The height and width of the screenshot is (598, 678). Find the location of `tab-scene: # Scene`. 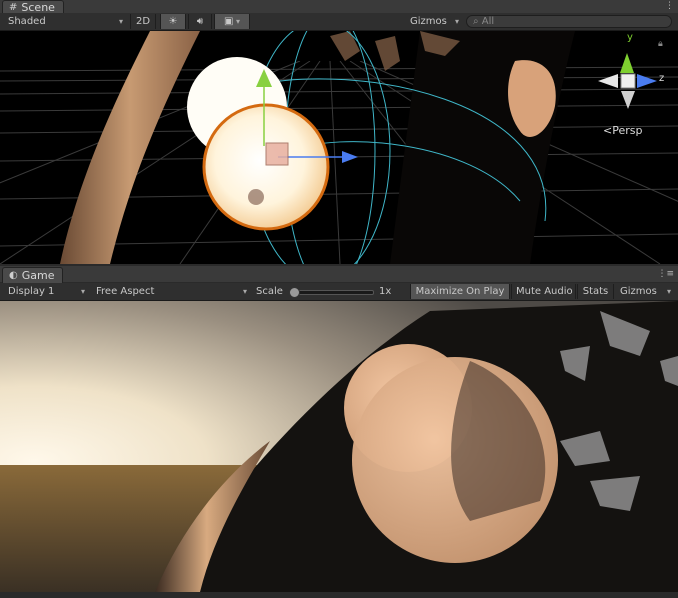

tab-scene: # Scene is located at coordinates (33, 7).